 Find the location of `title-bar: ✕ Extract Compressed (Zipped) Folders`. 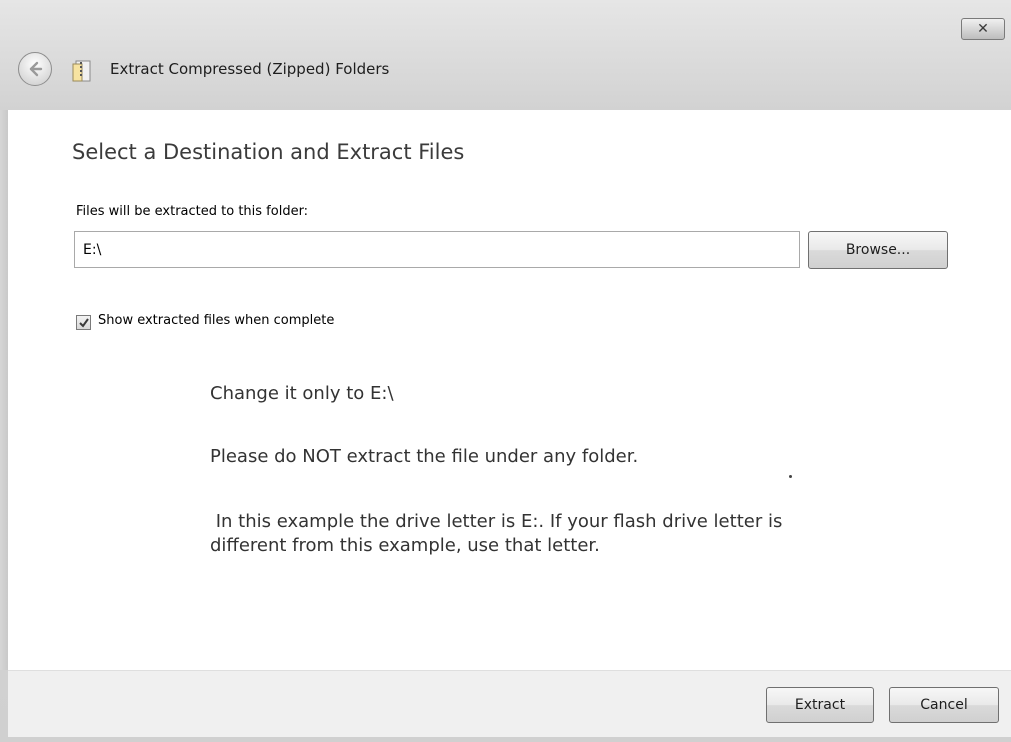

title-bar: ✕ Extract Compressed (Zipped) Folders is located at coordinates (505, 55).